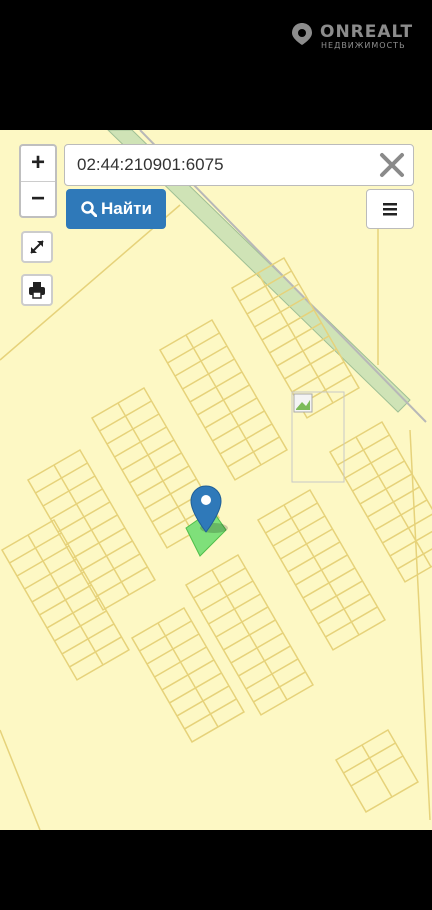 This screenshot has height=910, width=432. What do you see at coordinates (216, 870) in the screenshot?
I see `bottom-black-bar` at bounding box center [216, 870].